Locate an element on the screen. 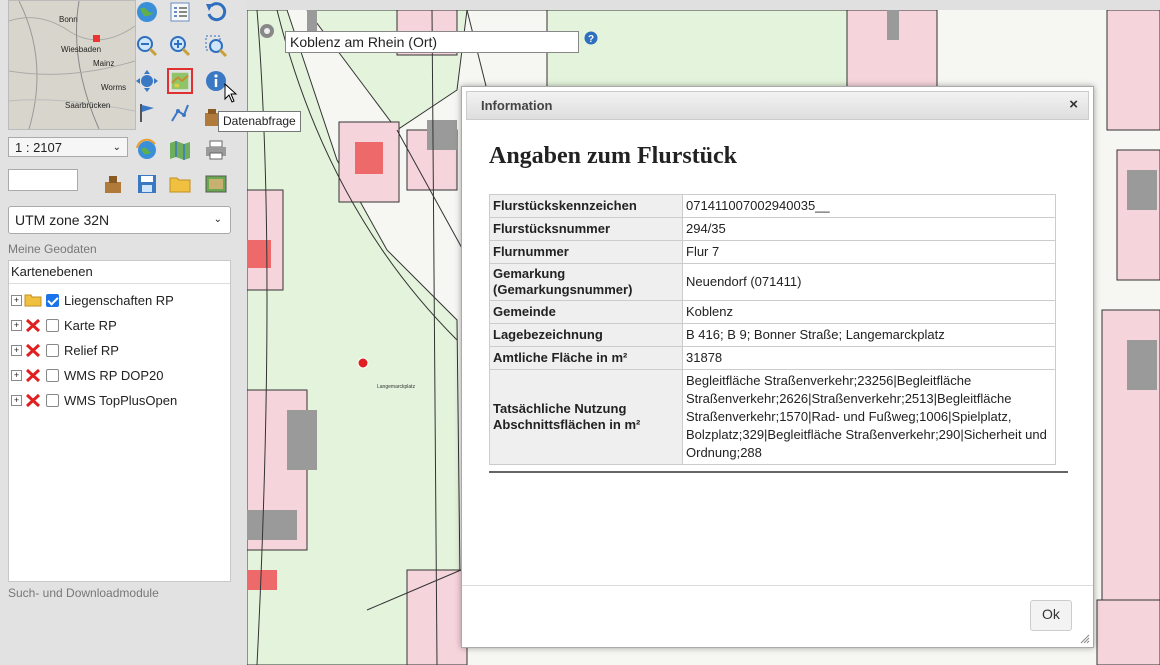 The width and height of the screenshot is (1160, 665). layer-item-dop20: + WMS RP DOP20 is located at coordinates (87, 375).